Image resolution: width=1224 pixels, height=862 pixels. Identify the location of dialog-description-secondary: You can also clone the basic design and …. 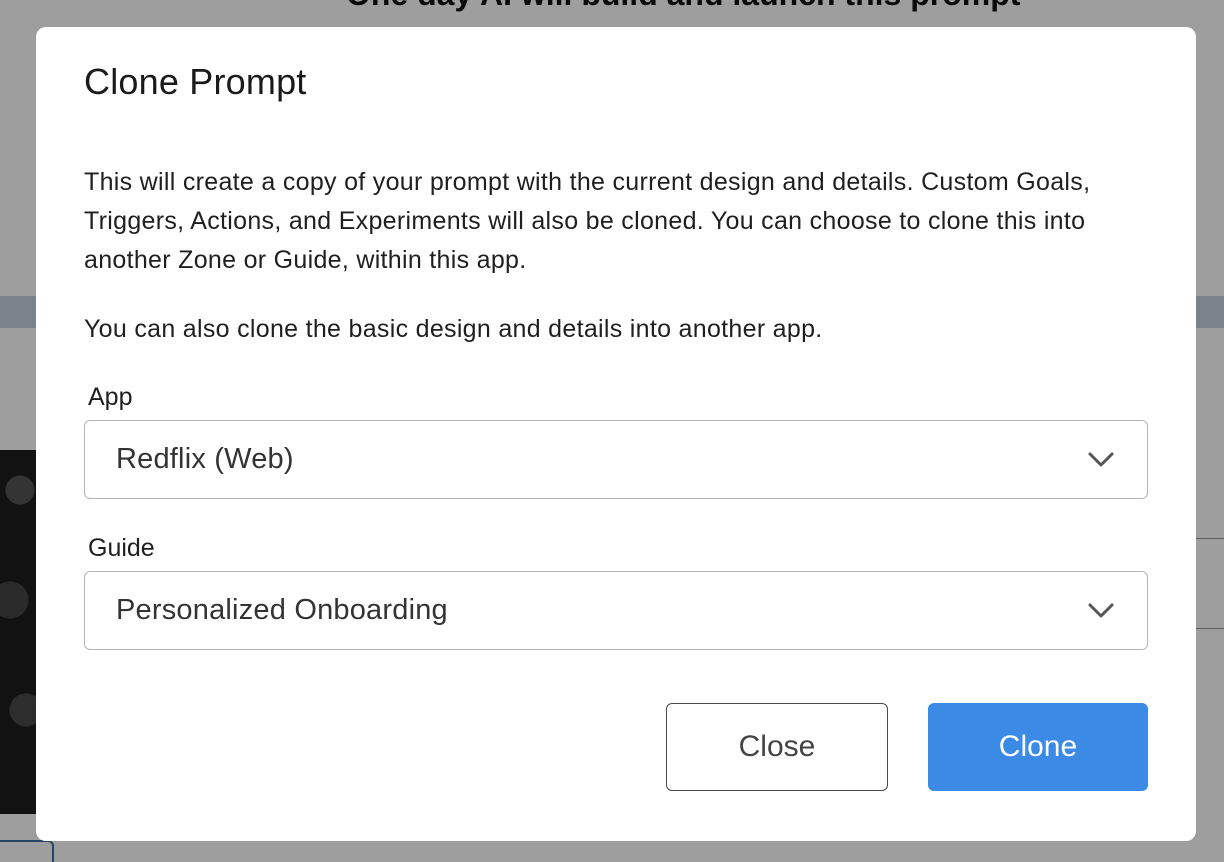
(453, 329).